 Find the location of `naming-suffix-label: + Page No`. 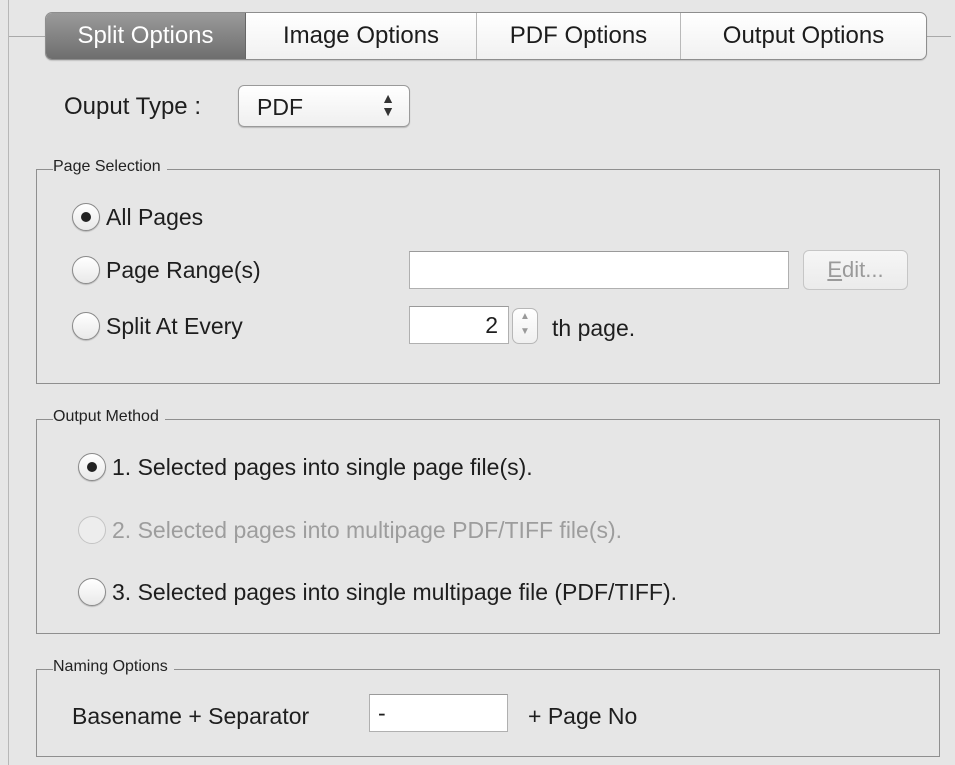

naming-suffix-label: + Page No is located at coordinates (583, 716).